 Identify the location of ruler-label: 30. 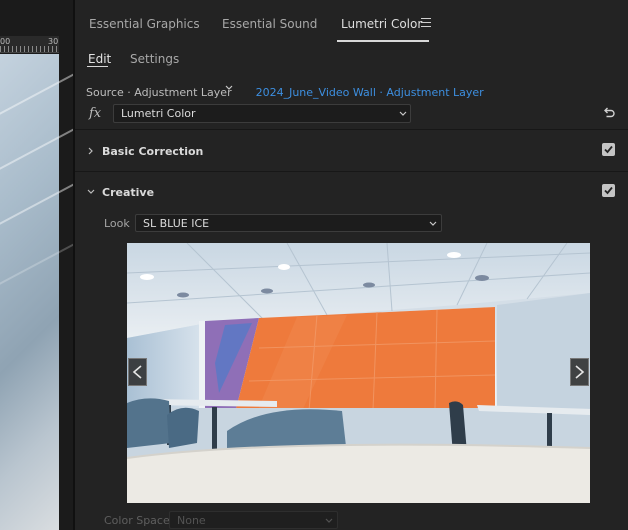
(53, 41).